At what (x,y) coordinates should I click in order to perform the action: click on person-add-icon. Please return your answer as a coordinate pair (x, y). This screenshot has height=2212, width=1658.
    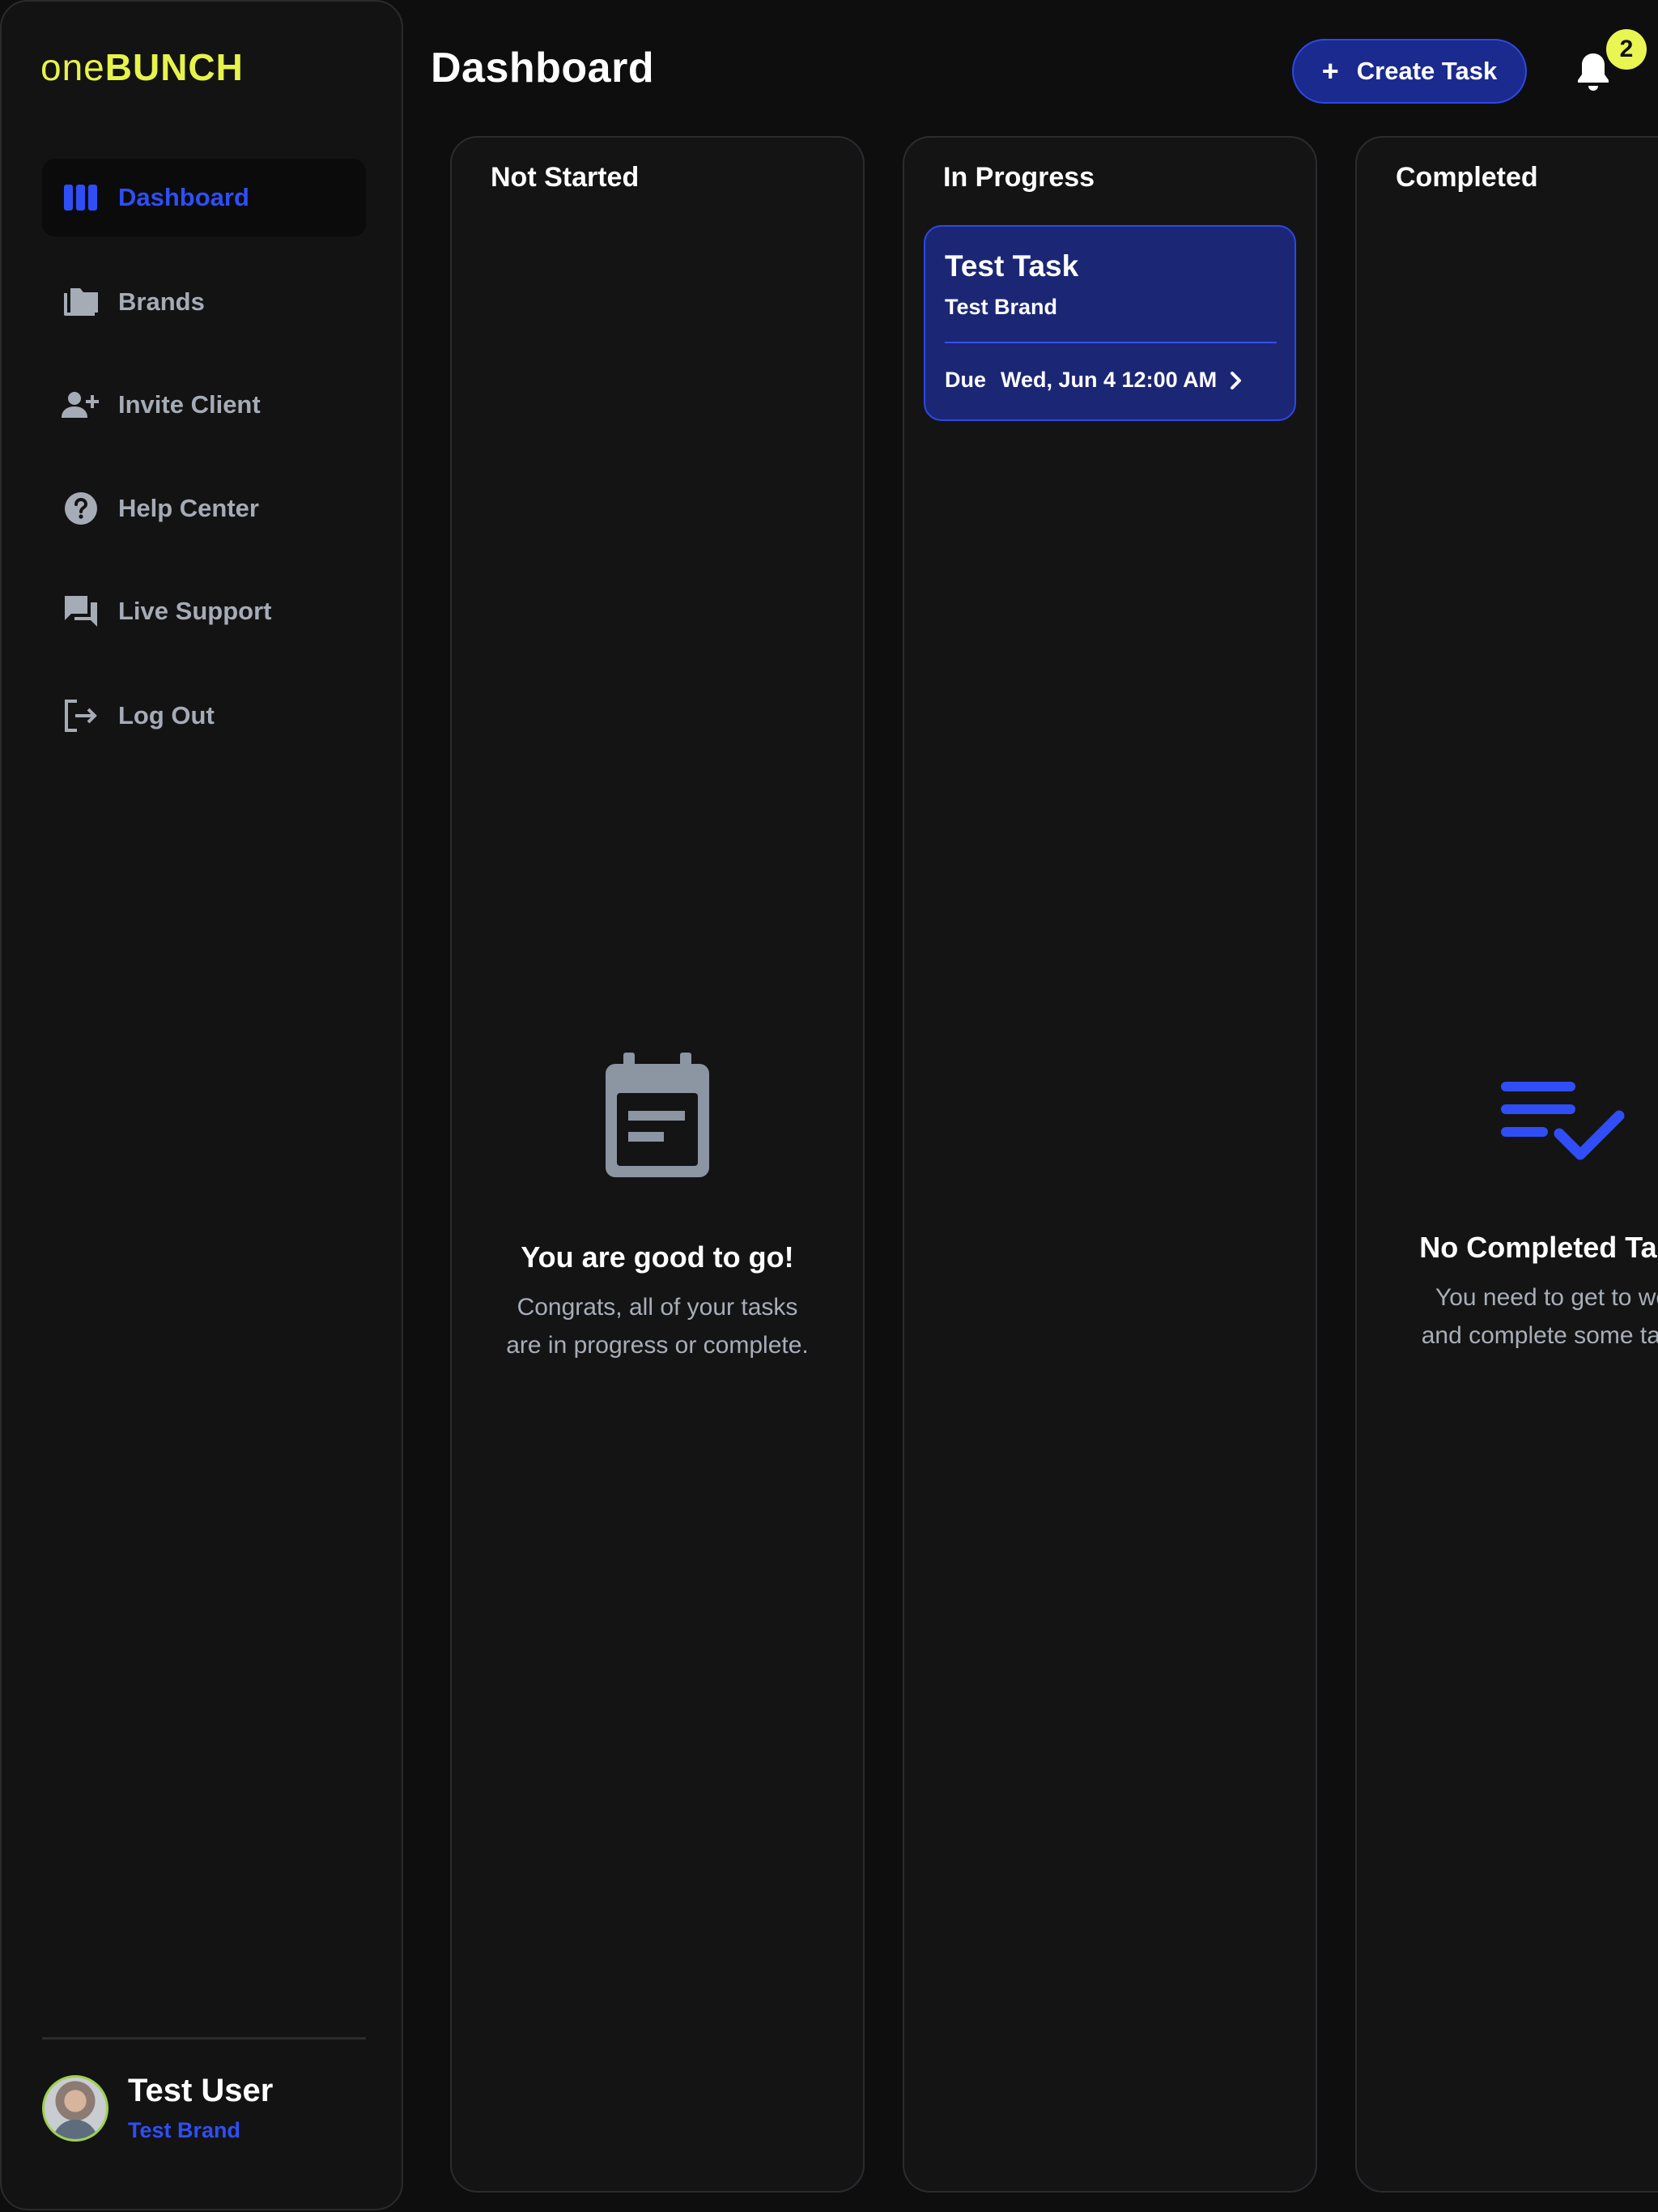
    Looking at the image, I should click on (81, 405).